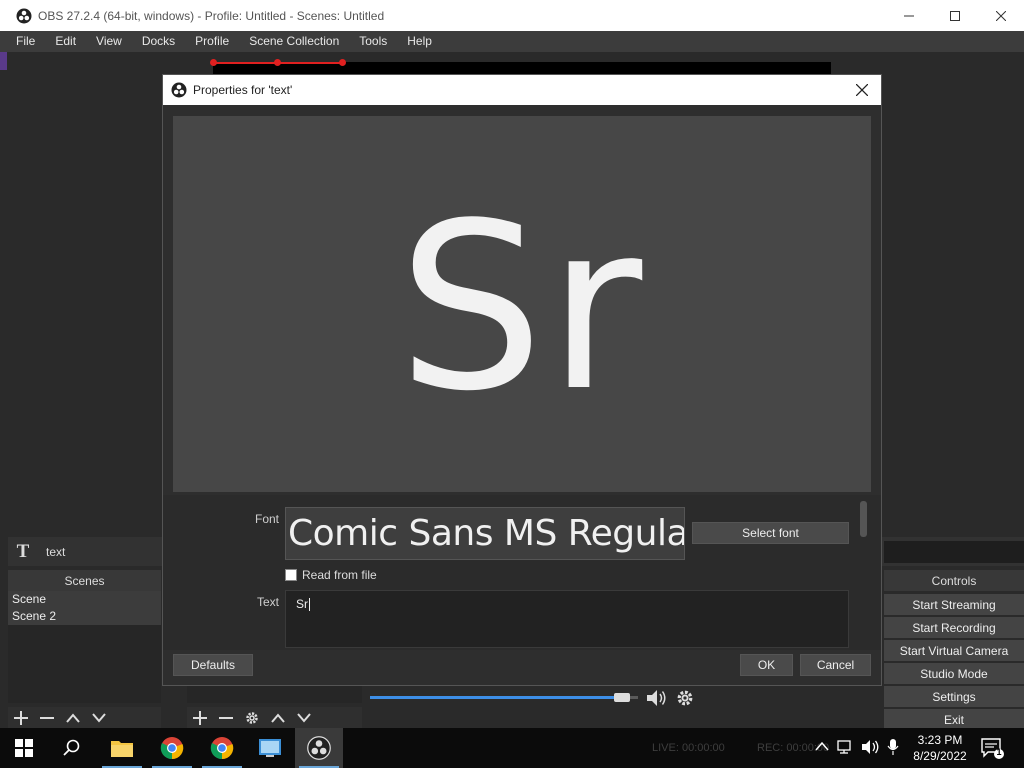  Describe the element at coordinates (657, 699) in the screenshot. I see `mute-button` at that location.